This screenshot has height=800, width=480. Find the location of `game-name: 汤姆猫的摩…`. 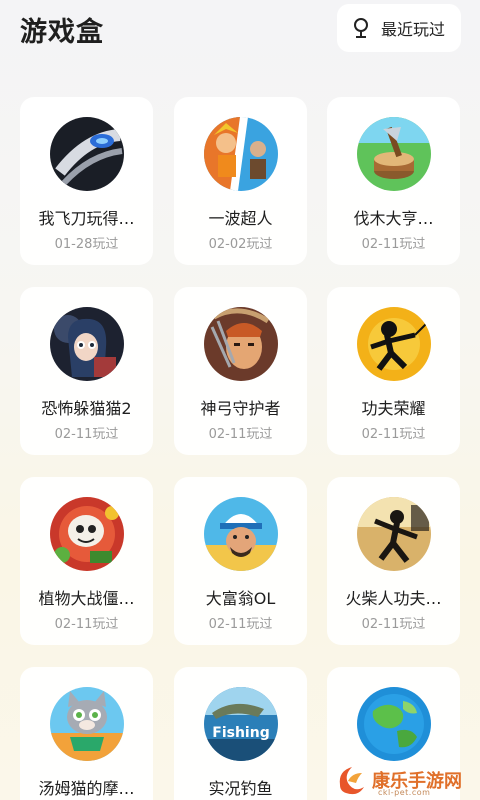

game-name: 汤姆猫的摩… is located at coordinates (86, 788).